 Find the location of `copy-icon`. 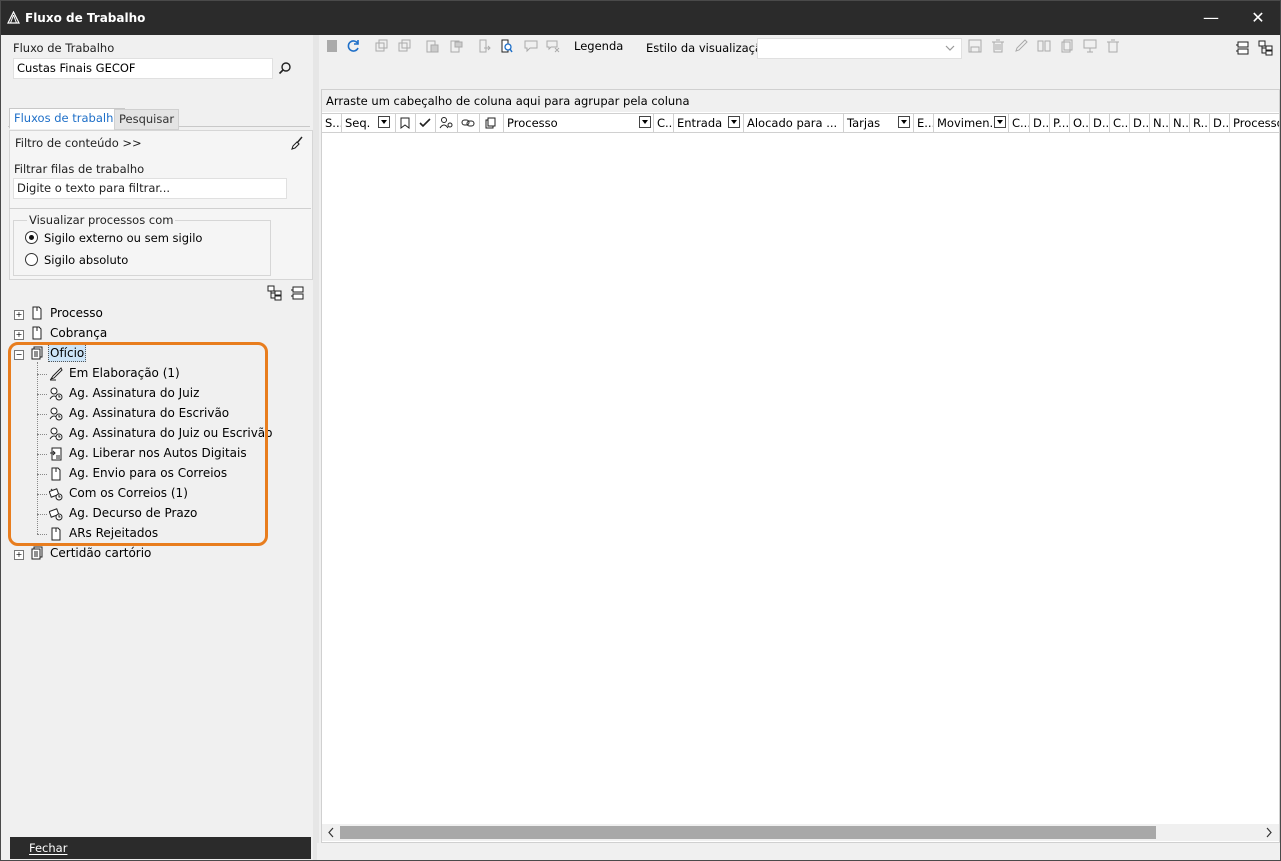

copy-icon is located at coordinates (405, 46).